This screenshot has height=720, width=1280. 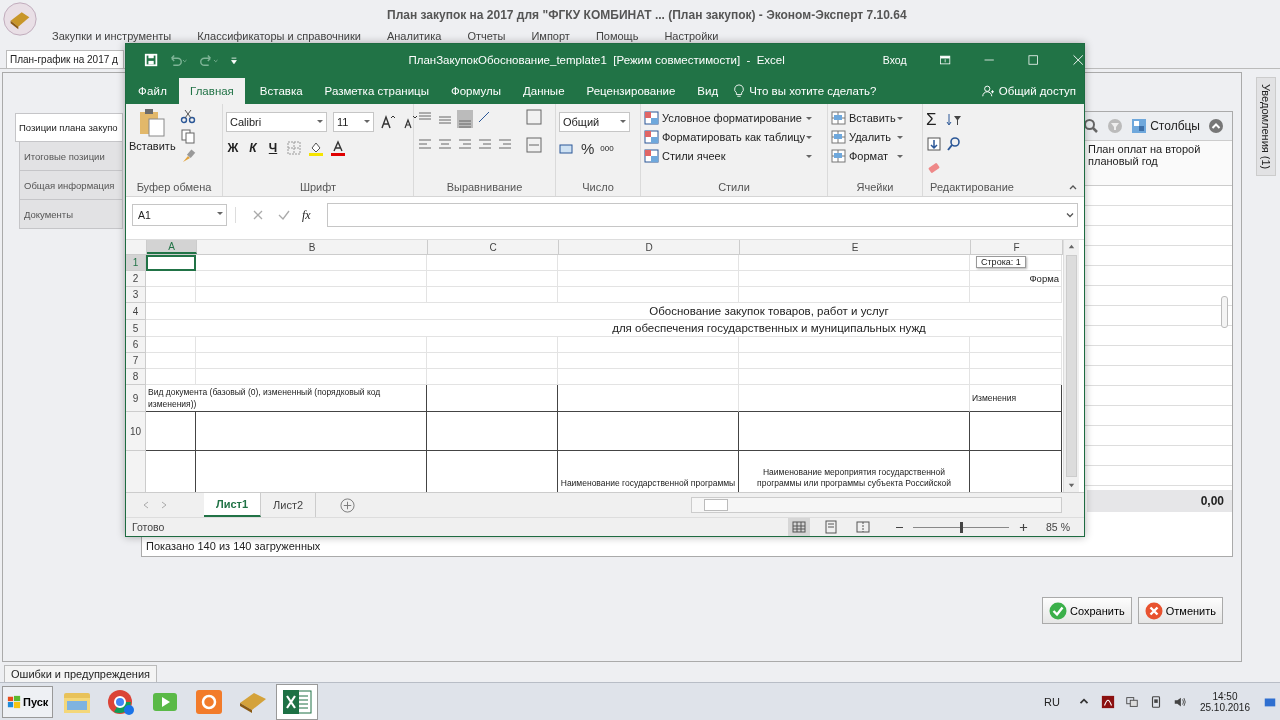 What do you see at coordinates (234, 60) in the screenshot?
I see `customize-toolbar-icon` at bounding box center [234, 60].